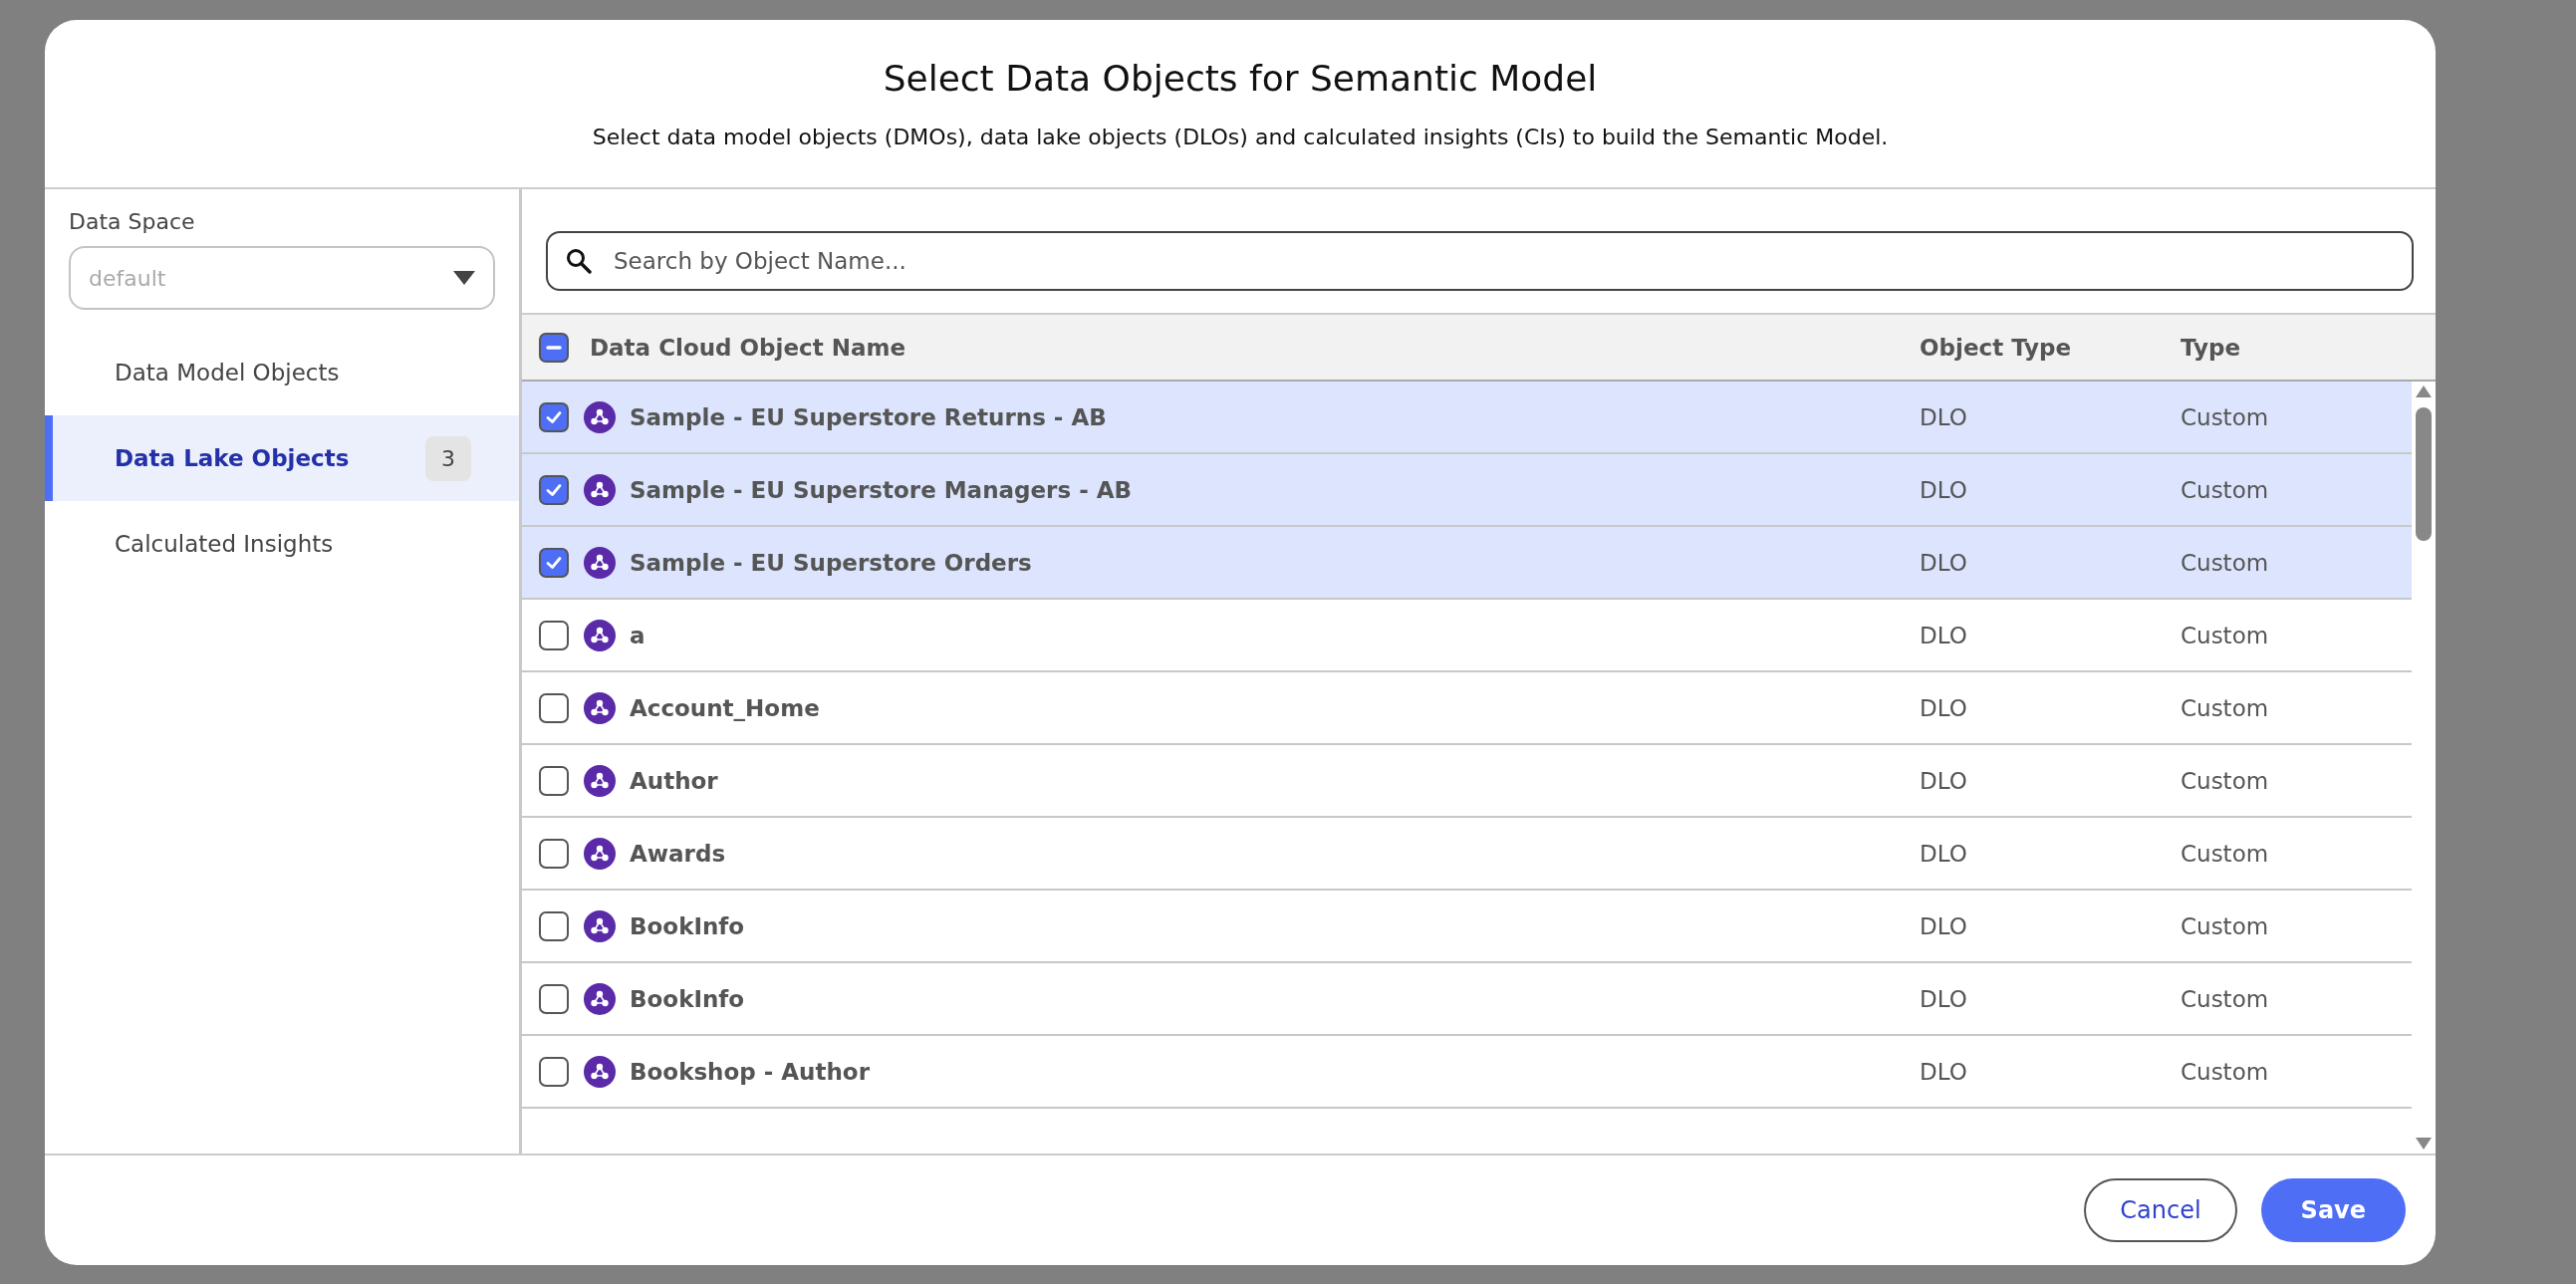  I want to click on table-cell: Author, so click(674, 780).